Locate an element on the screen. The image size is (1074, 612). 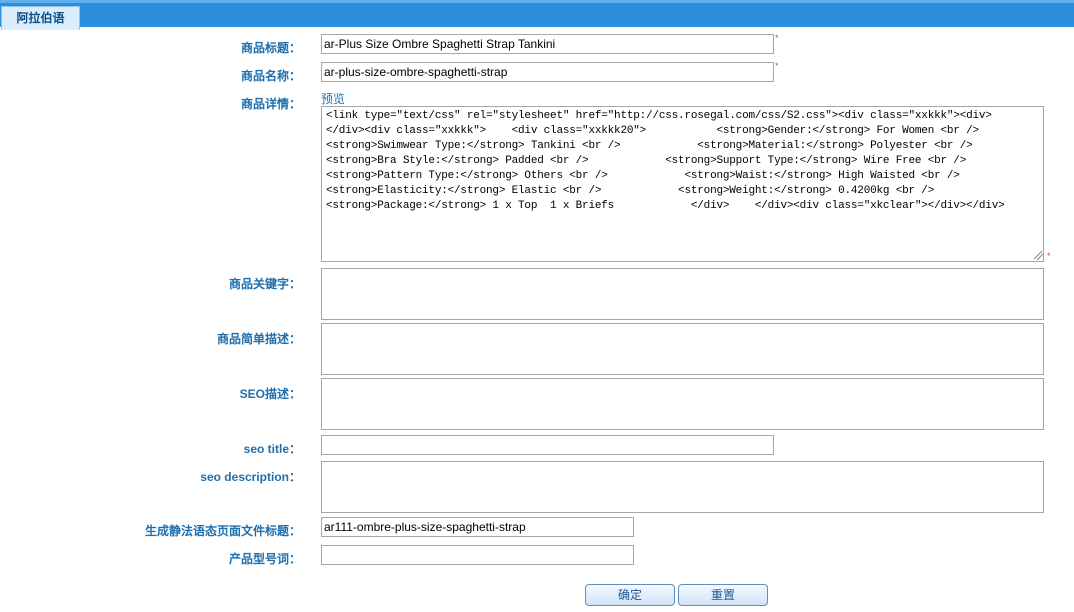
confirm-button: 确定 is located at coordinates (630, 595).